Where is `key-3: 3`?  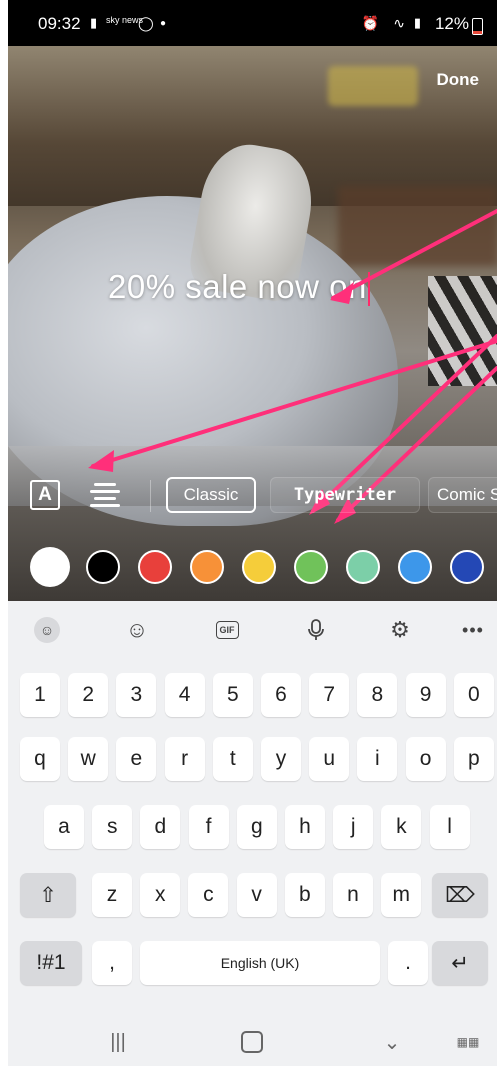
key-3: 3 is located at coordinates (136, 695).